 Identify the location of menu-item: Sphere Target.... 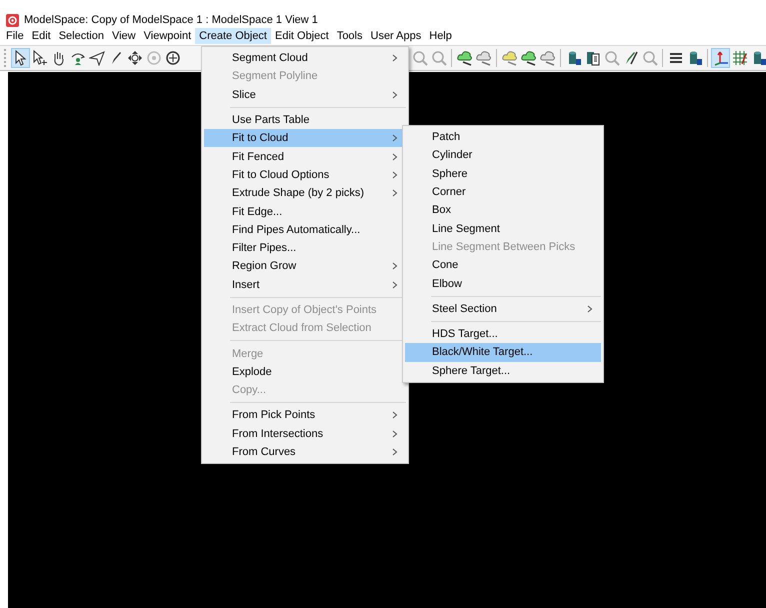
(503, 371).